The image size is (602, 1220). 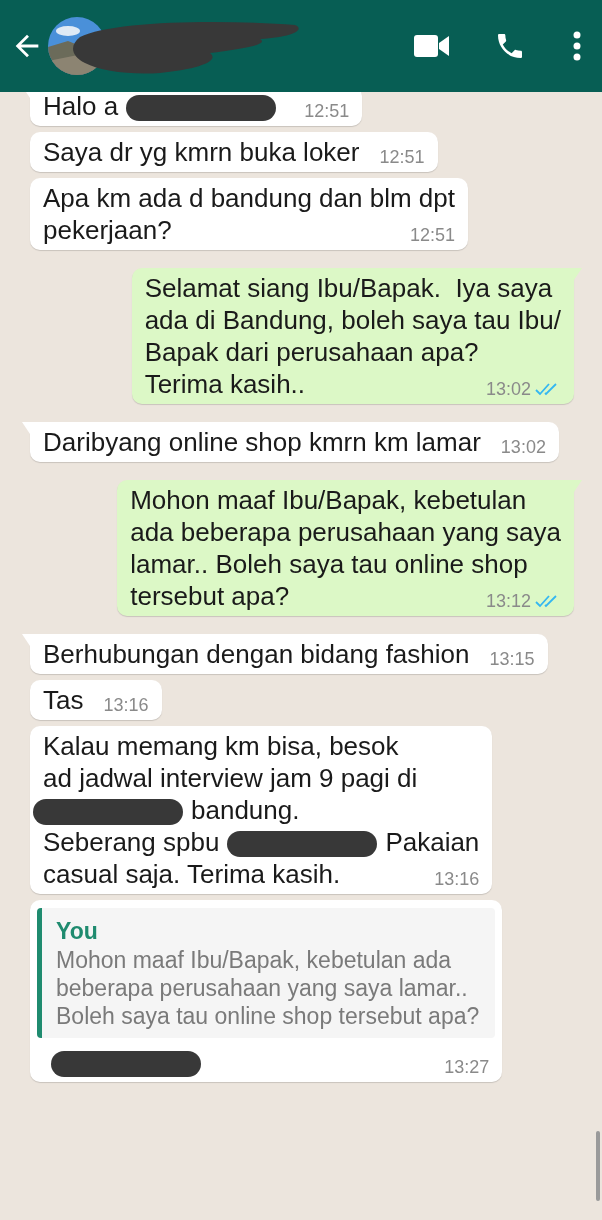 What do you see at coordinates (328, 500) in the screenshot?
I see `message-text: Mohon maaf Ibu/Bapak, kebetulan` at bounding box center [328, 500].